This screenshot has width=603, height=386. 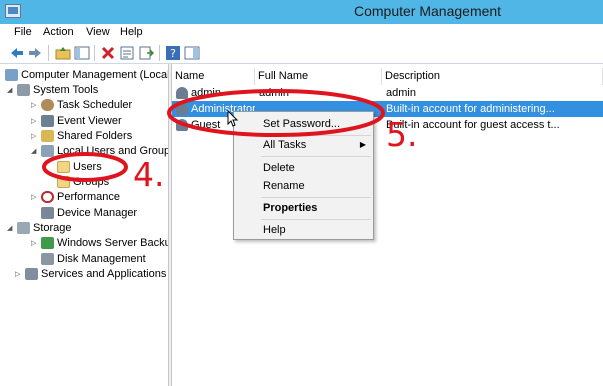 I want to click on menu-action: Action, so click(x=58, y=32).